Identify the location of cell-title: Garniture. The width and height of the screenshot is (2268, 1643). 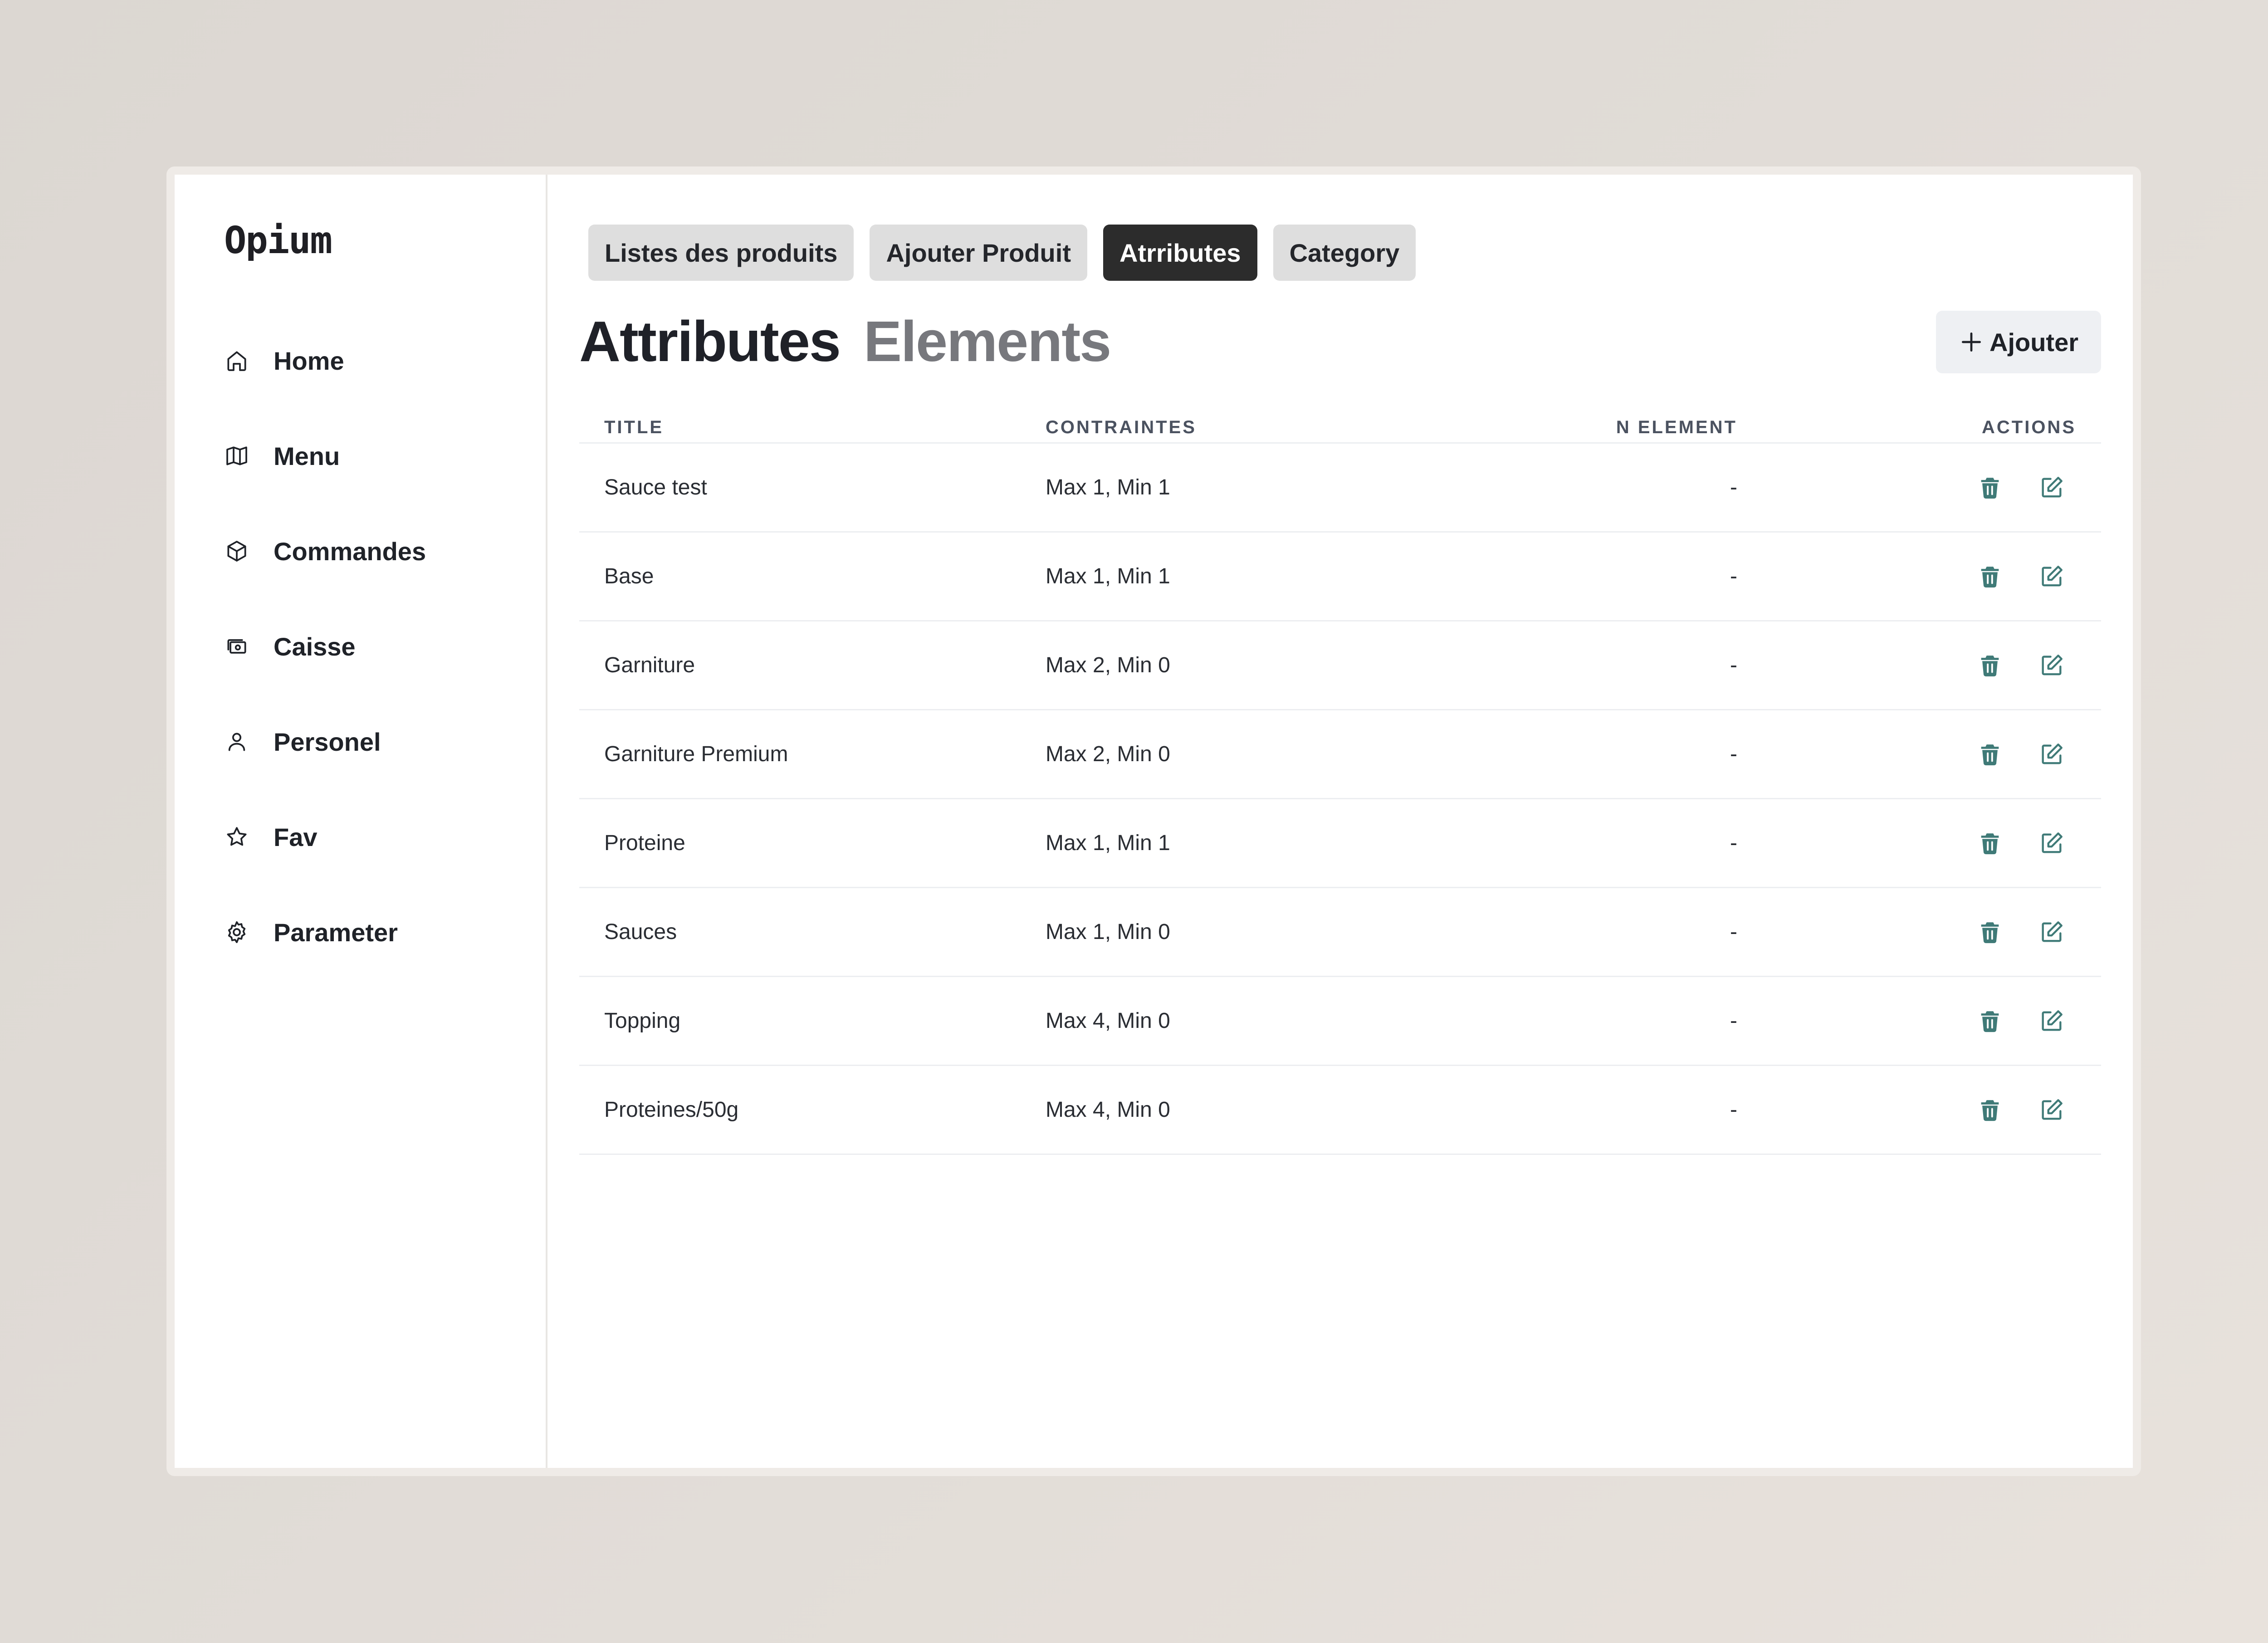
(650, 665).